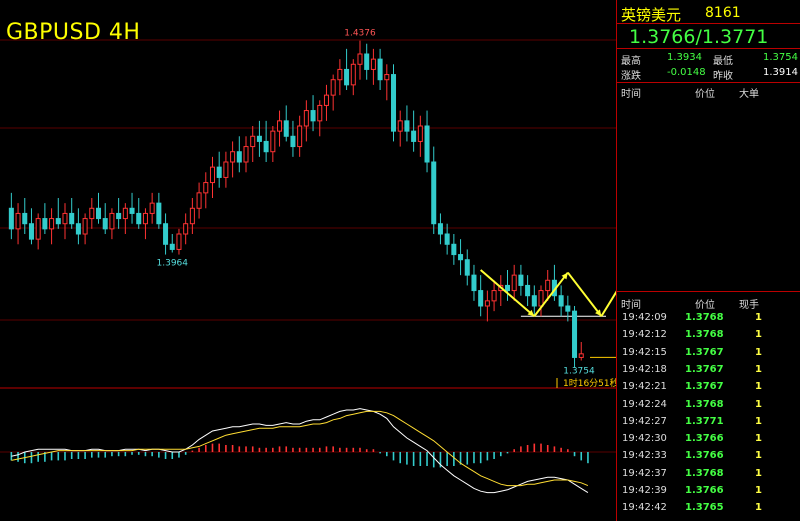 The image size is (800, 521). I want to click on tick-time: 19:42:33, so click(644, 456).